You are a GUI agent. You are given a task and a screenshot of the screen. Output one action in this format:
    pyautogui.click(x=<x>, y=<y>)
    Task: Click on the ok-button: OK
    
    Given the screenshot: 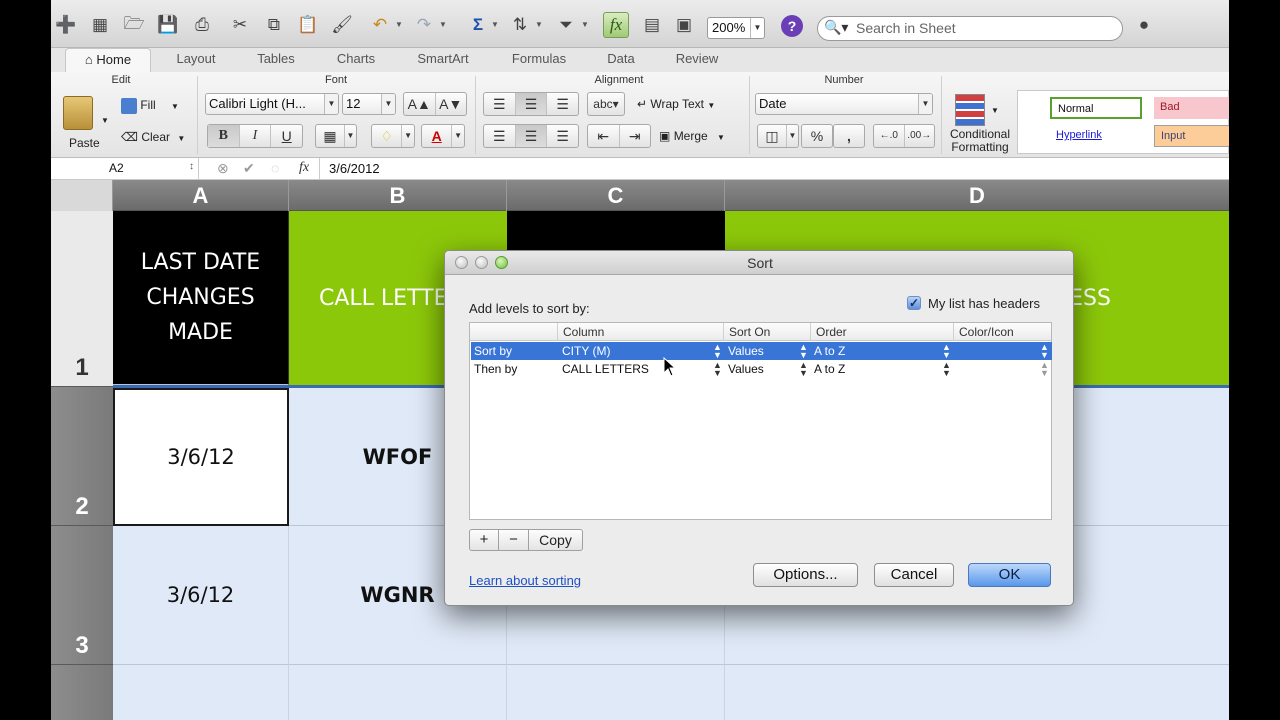 What is the action you would take?
    pyautogui.click(x=1009, y=575)
    